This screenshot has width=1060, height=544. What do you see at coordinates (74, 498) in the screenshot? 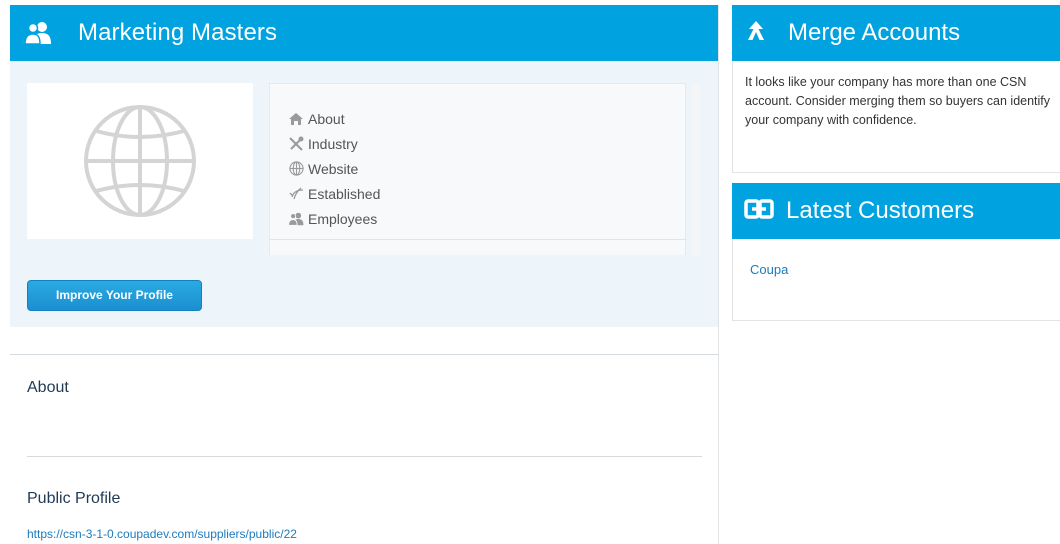
I see `public-profile-title: Public Profile` at bounding box center [74, 498].